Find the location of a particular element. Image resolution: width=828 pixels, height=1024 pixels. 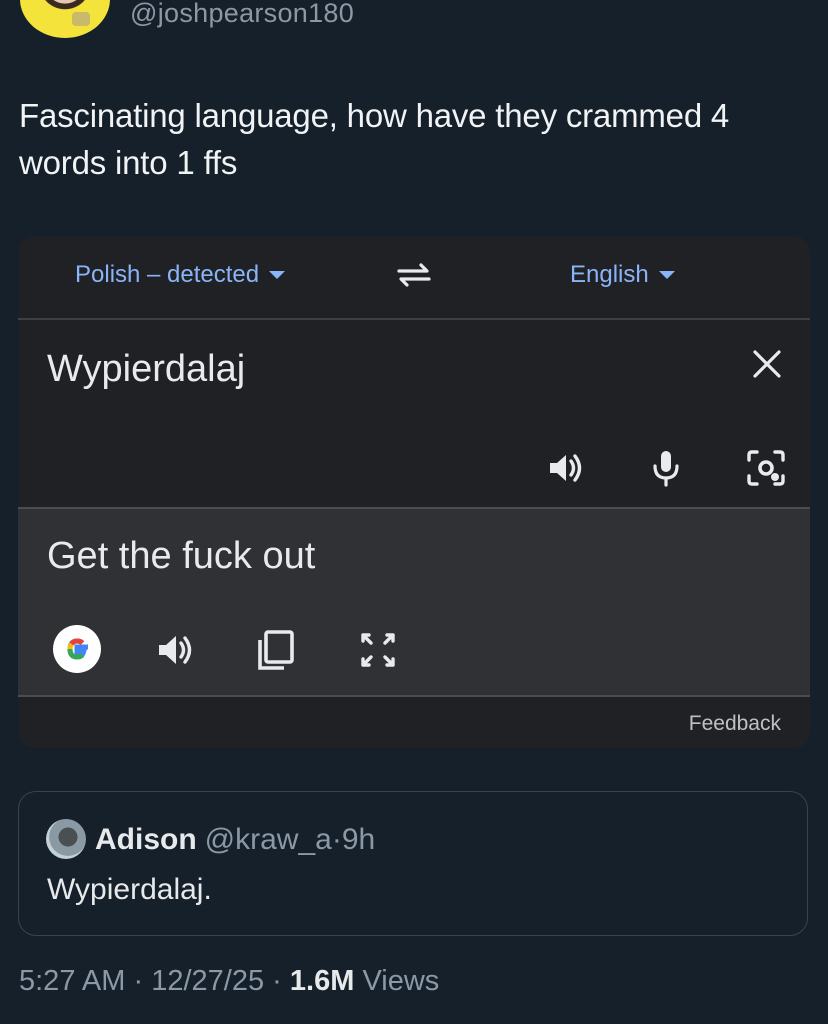

target-language-selector: English is located at coordinates (622, 275).